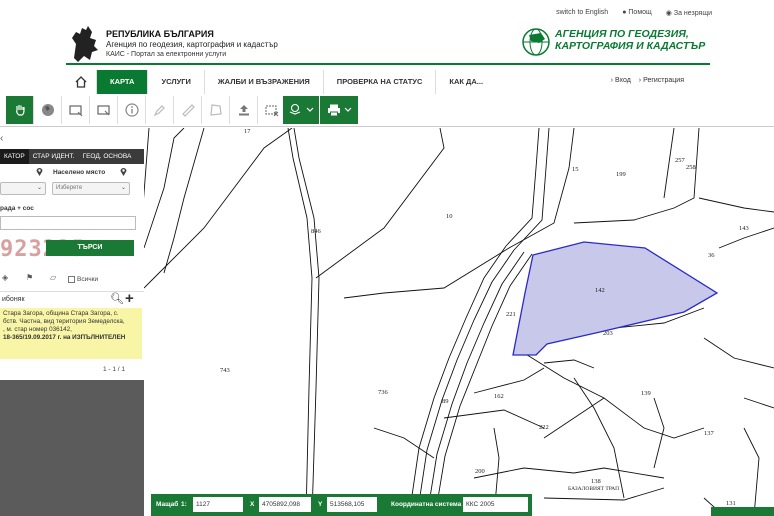 This screenshot has height=516, width=774. I want to click on settlement-select-value: Изберете, so click(69, 188).